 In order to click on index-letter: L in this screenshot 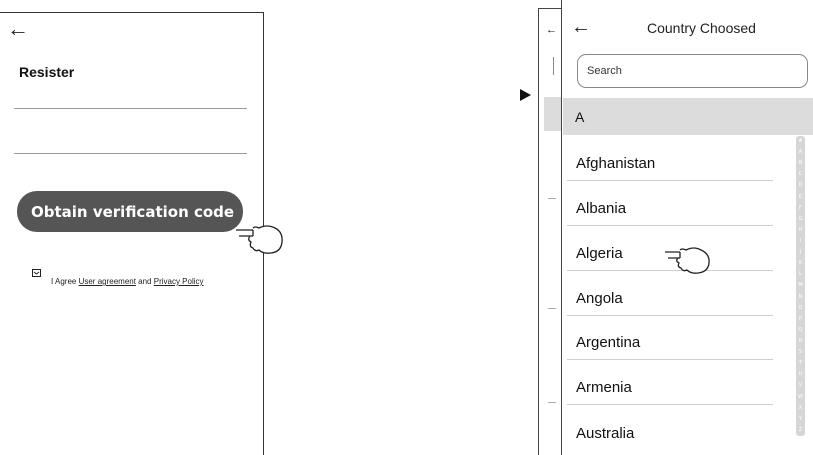, I will do `click(800, 274)`.